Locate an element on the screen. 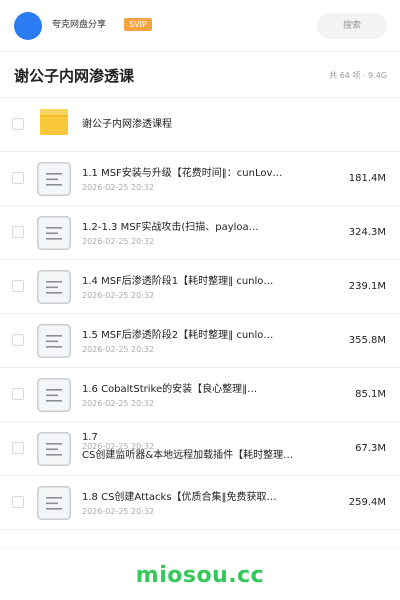  avatar is located at coordinates (28, 26).